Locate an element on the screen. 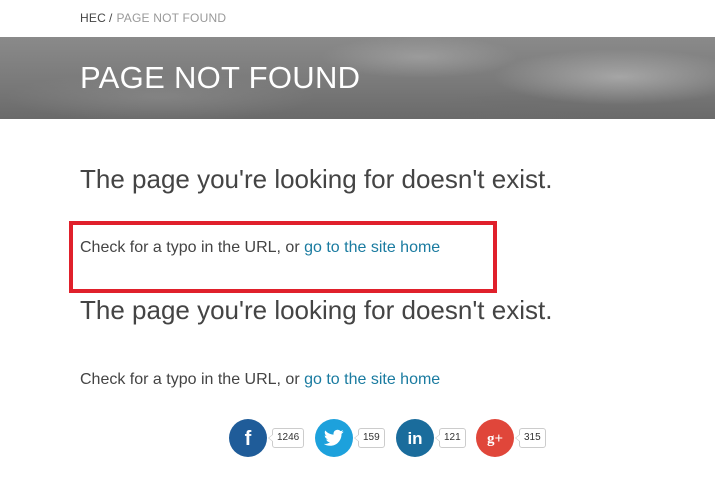  breadcrumb: HEC / PAGE NOT FOUND is located at coordinates (153, 18).